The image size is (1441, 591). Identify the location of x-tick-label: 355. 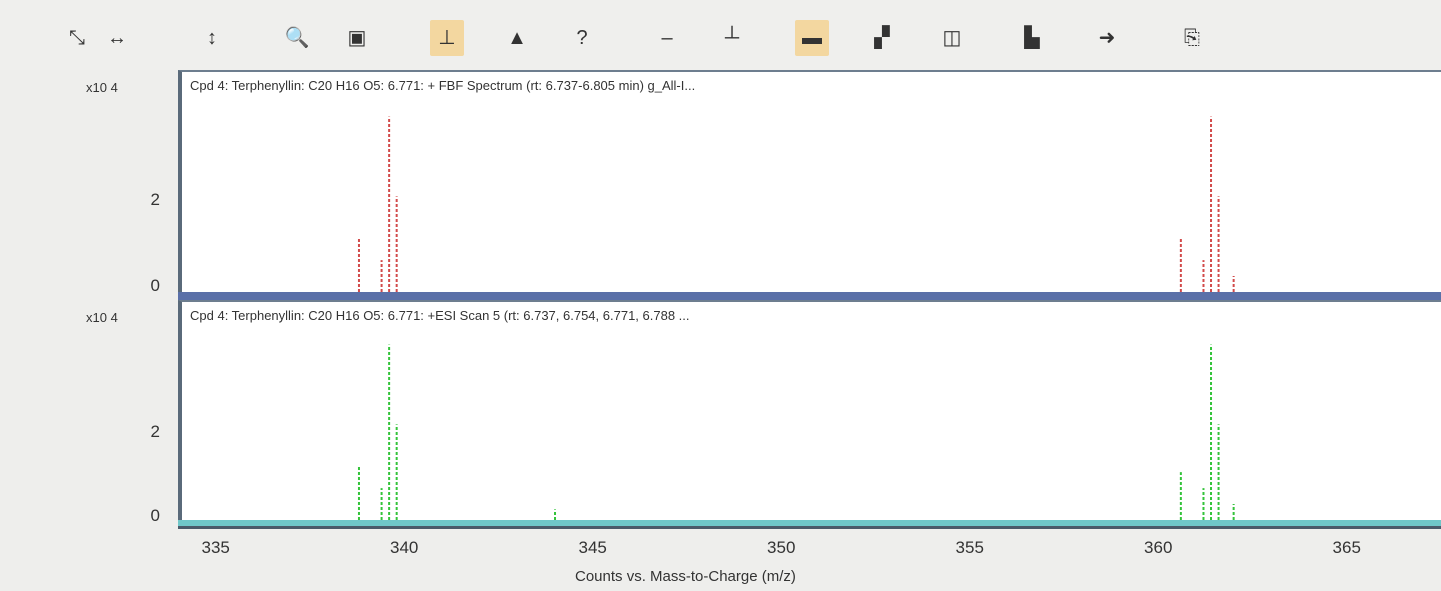
(969, 547).